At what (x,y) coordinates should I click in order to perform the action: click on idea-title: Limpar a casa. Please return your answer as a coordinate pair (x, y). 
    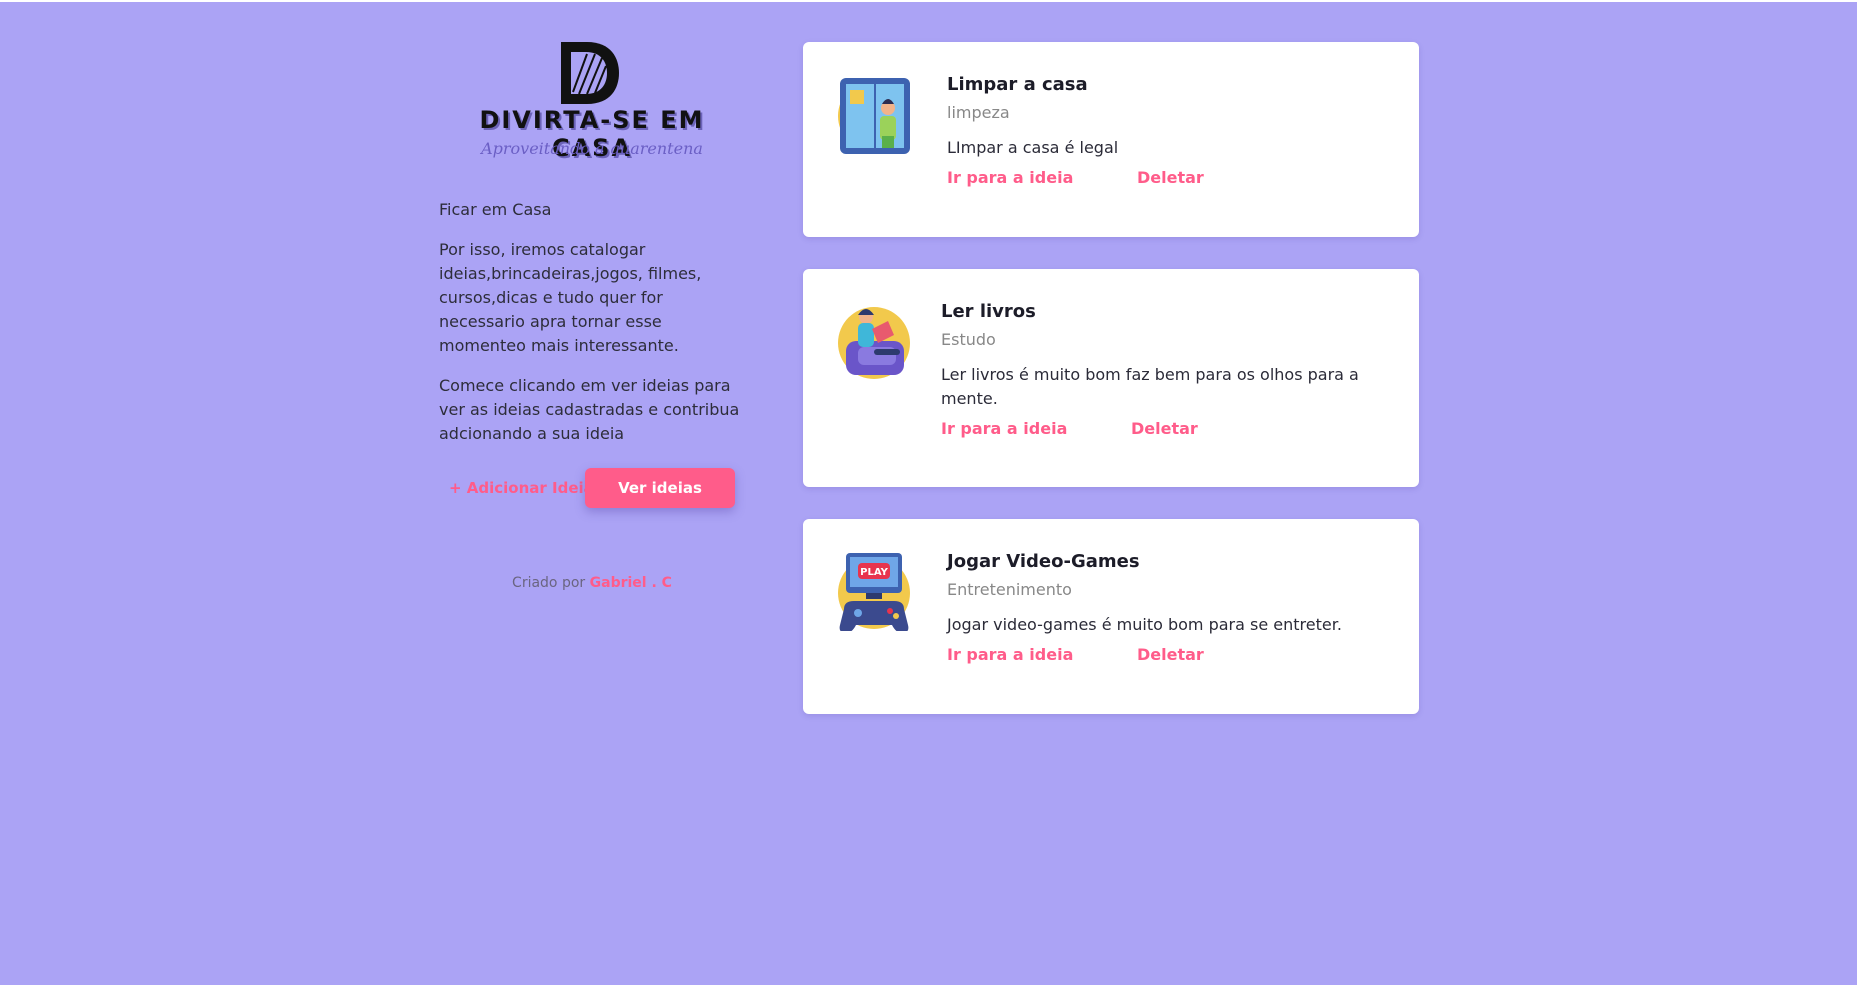
    Looking at the image, I should click on (1017, 84).